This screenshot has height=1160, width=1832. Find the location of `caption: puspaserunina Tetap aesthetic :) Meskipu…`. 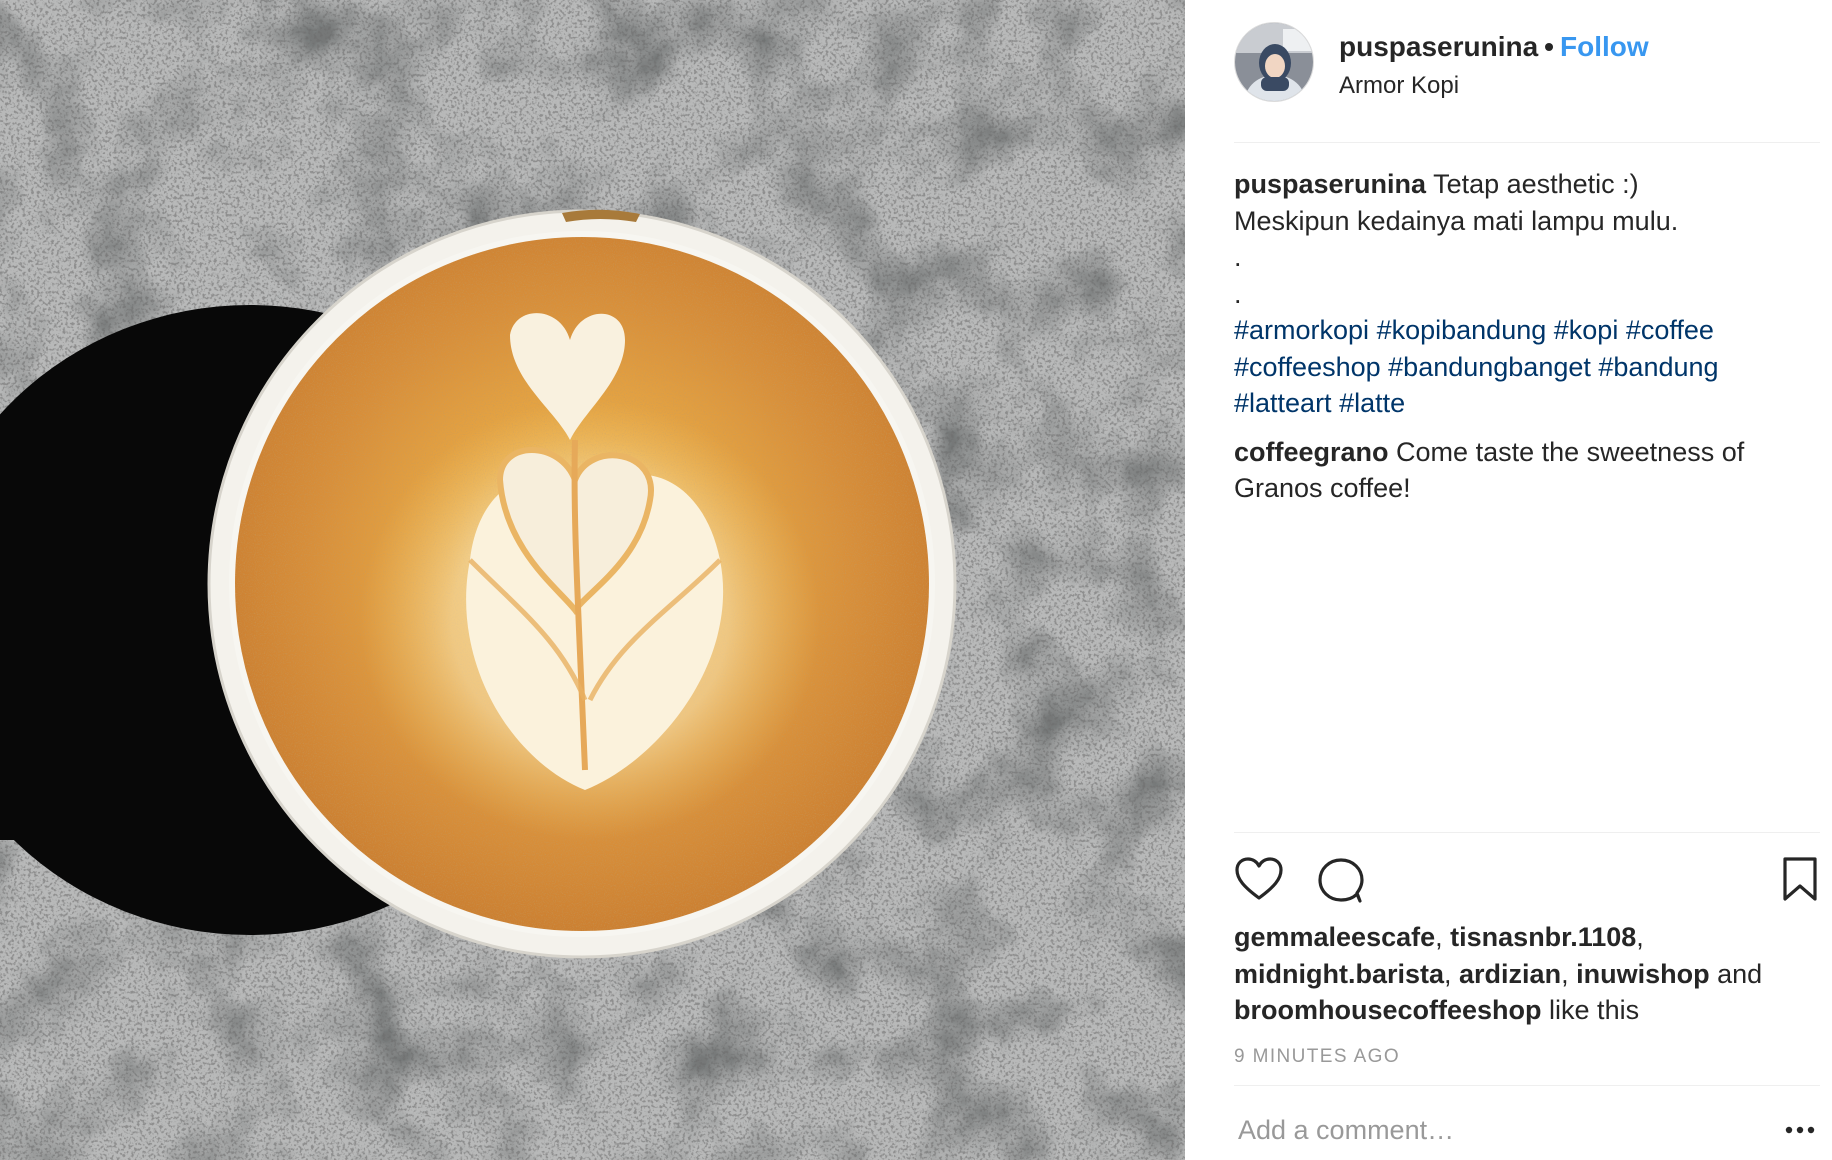

caption: puspaserunina Tetap aesthetic :) Meskipu… is located at coordinates (1527, 294).